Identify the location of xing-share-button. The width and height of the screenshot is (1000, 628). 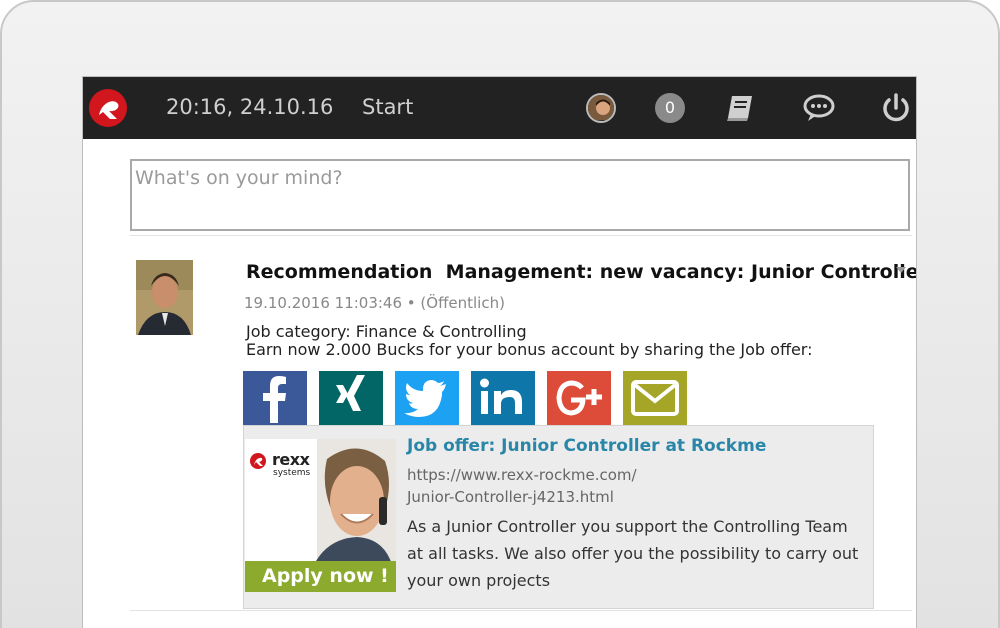
(351, 398).